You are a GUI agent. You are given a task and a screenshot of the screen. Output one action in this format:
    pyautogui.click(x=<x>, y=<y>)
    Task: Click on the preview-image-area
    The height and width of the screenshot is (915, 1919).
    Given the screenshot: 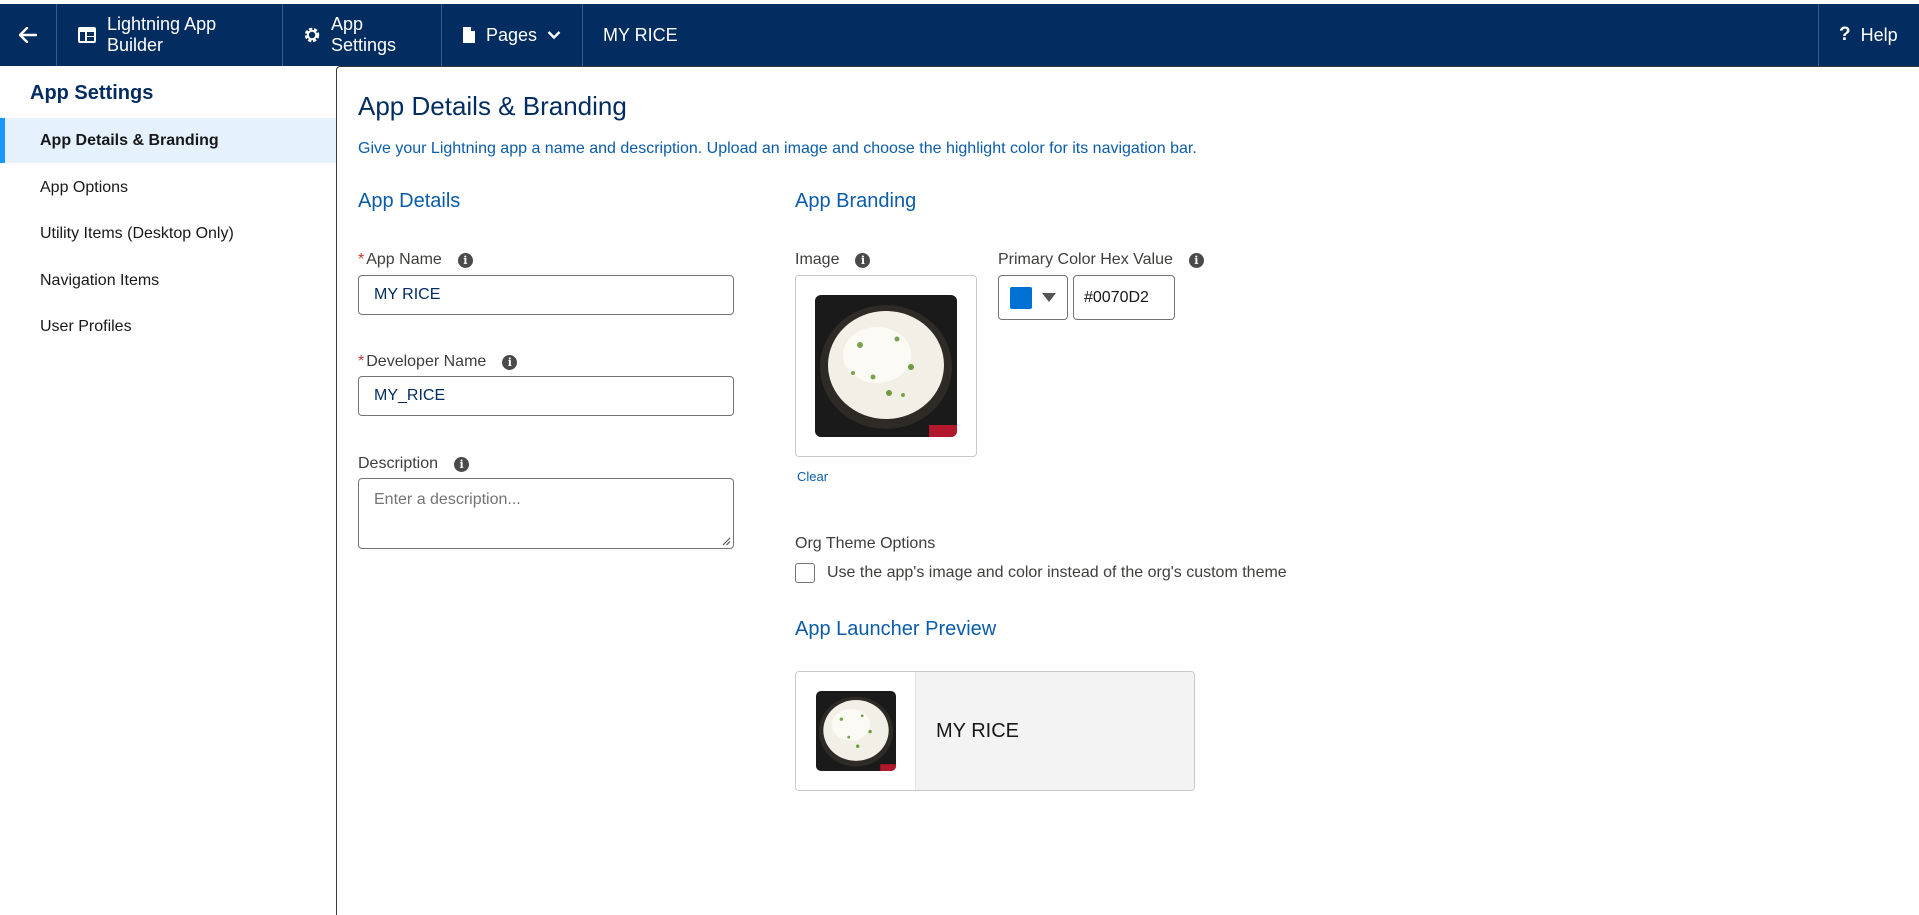 What is the action you would take?
    pyautogui.click(x=856, y=731)
    